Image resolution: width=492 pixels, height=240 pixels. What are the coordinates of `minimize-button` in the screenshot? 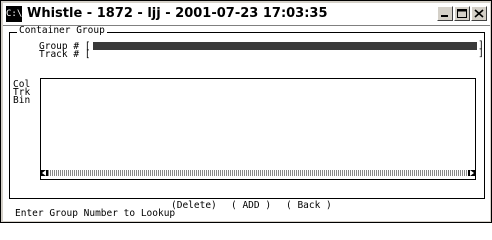 It's located at (445, 13).